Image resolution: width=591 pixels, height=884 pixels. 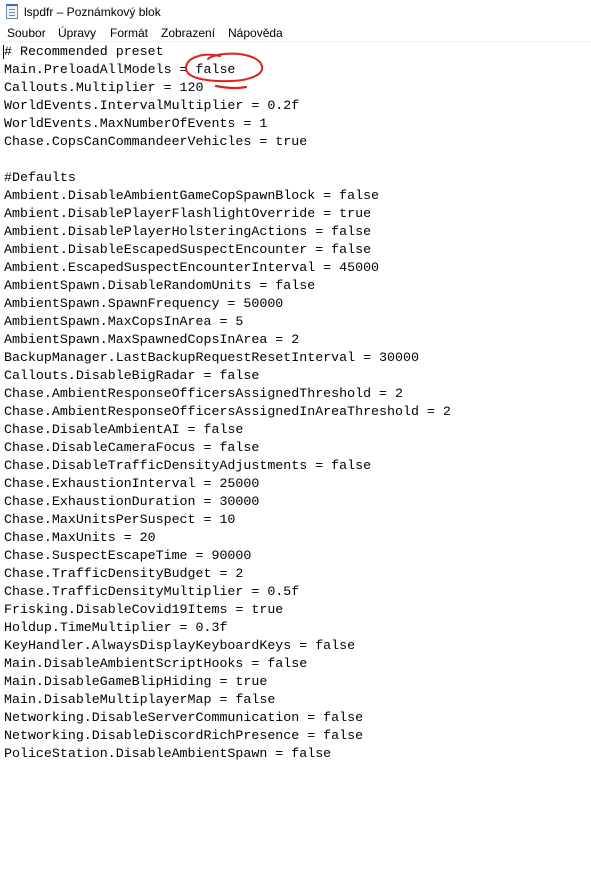 What do you see at coordinates (132, 447) in the screenshot?
I see `text-line: Chase.DisableCameraFocus = false` at bounding box center [132, 447].